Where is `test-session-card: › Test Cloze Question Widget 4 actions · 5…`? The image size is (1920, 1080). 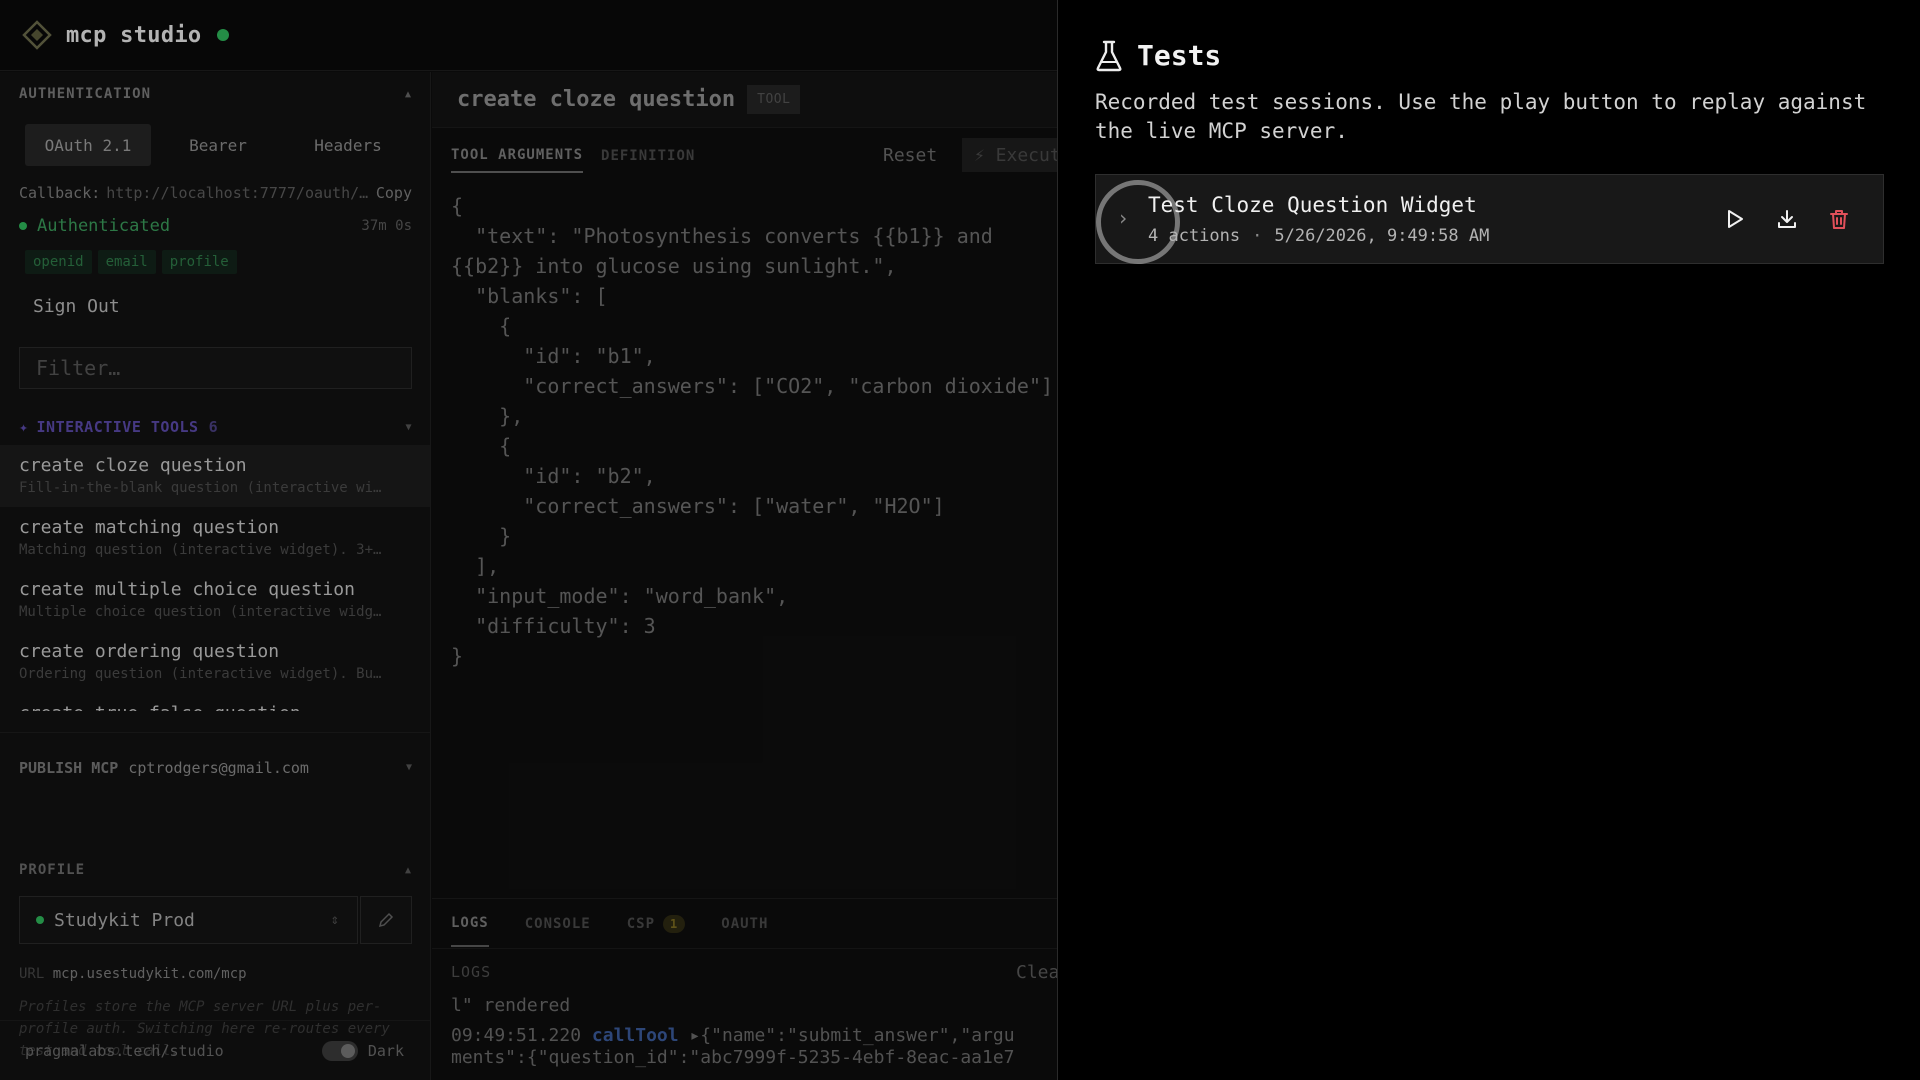 test-session-card: › Test Cloze Question Widget 4 actions · 5… is located at coordinates (1489, 219).